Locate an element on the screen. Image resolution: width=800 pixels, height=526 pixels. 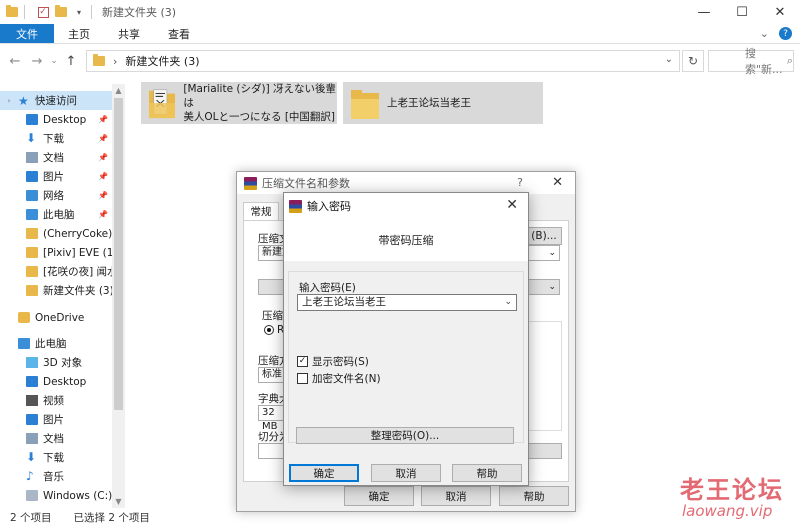
tab-file: 文件 is located at coordinates (27, 33).